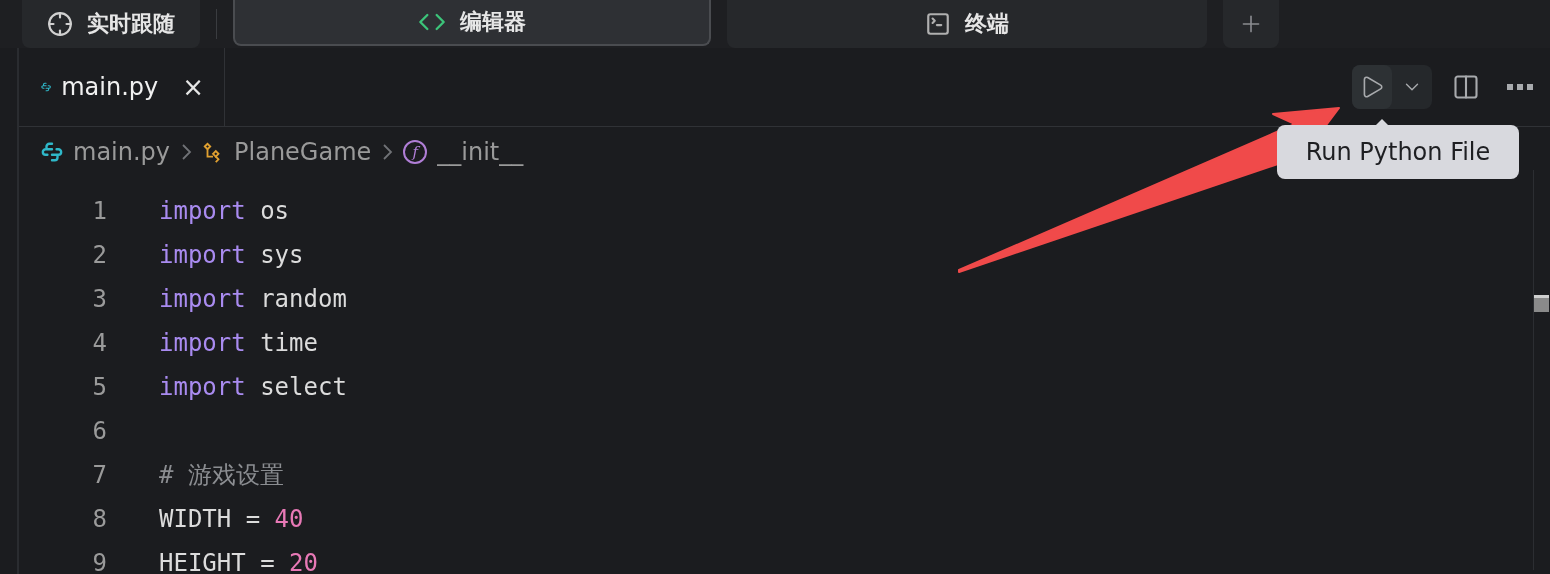 Image resolution: width=1550 pixels, height=574 pixels. What do you see at coordinates (99, 211) in the screenshot?
I see `line-number: 1` at bounding box center [99, 211].